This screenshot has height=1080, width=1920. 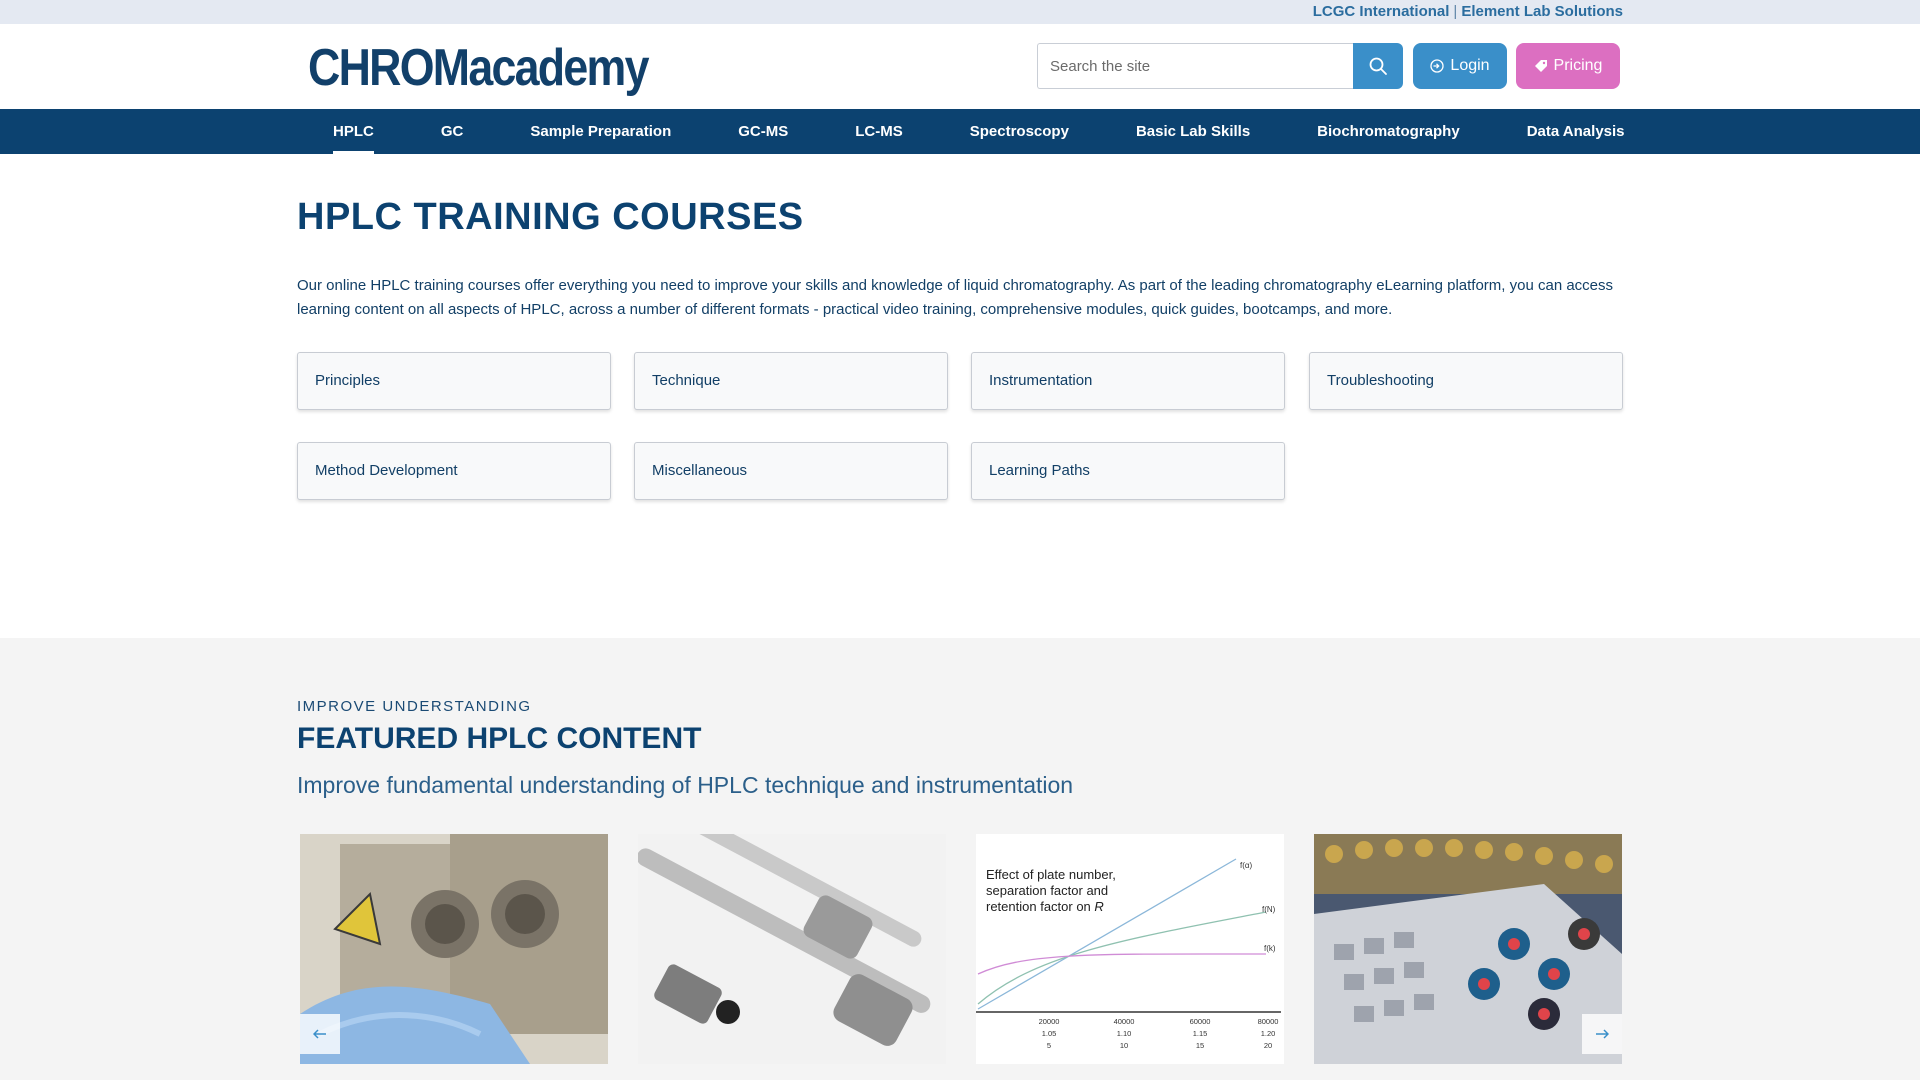 I want to click on x-tick-label: 40000, so click(x=1124, y=1021).